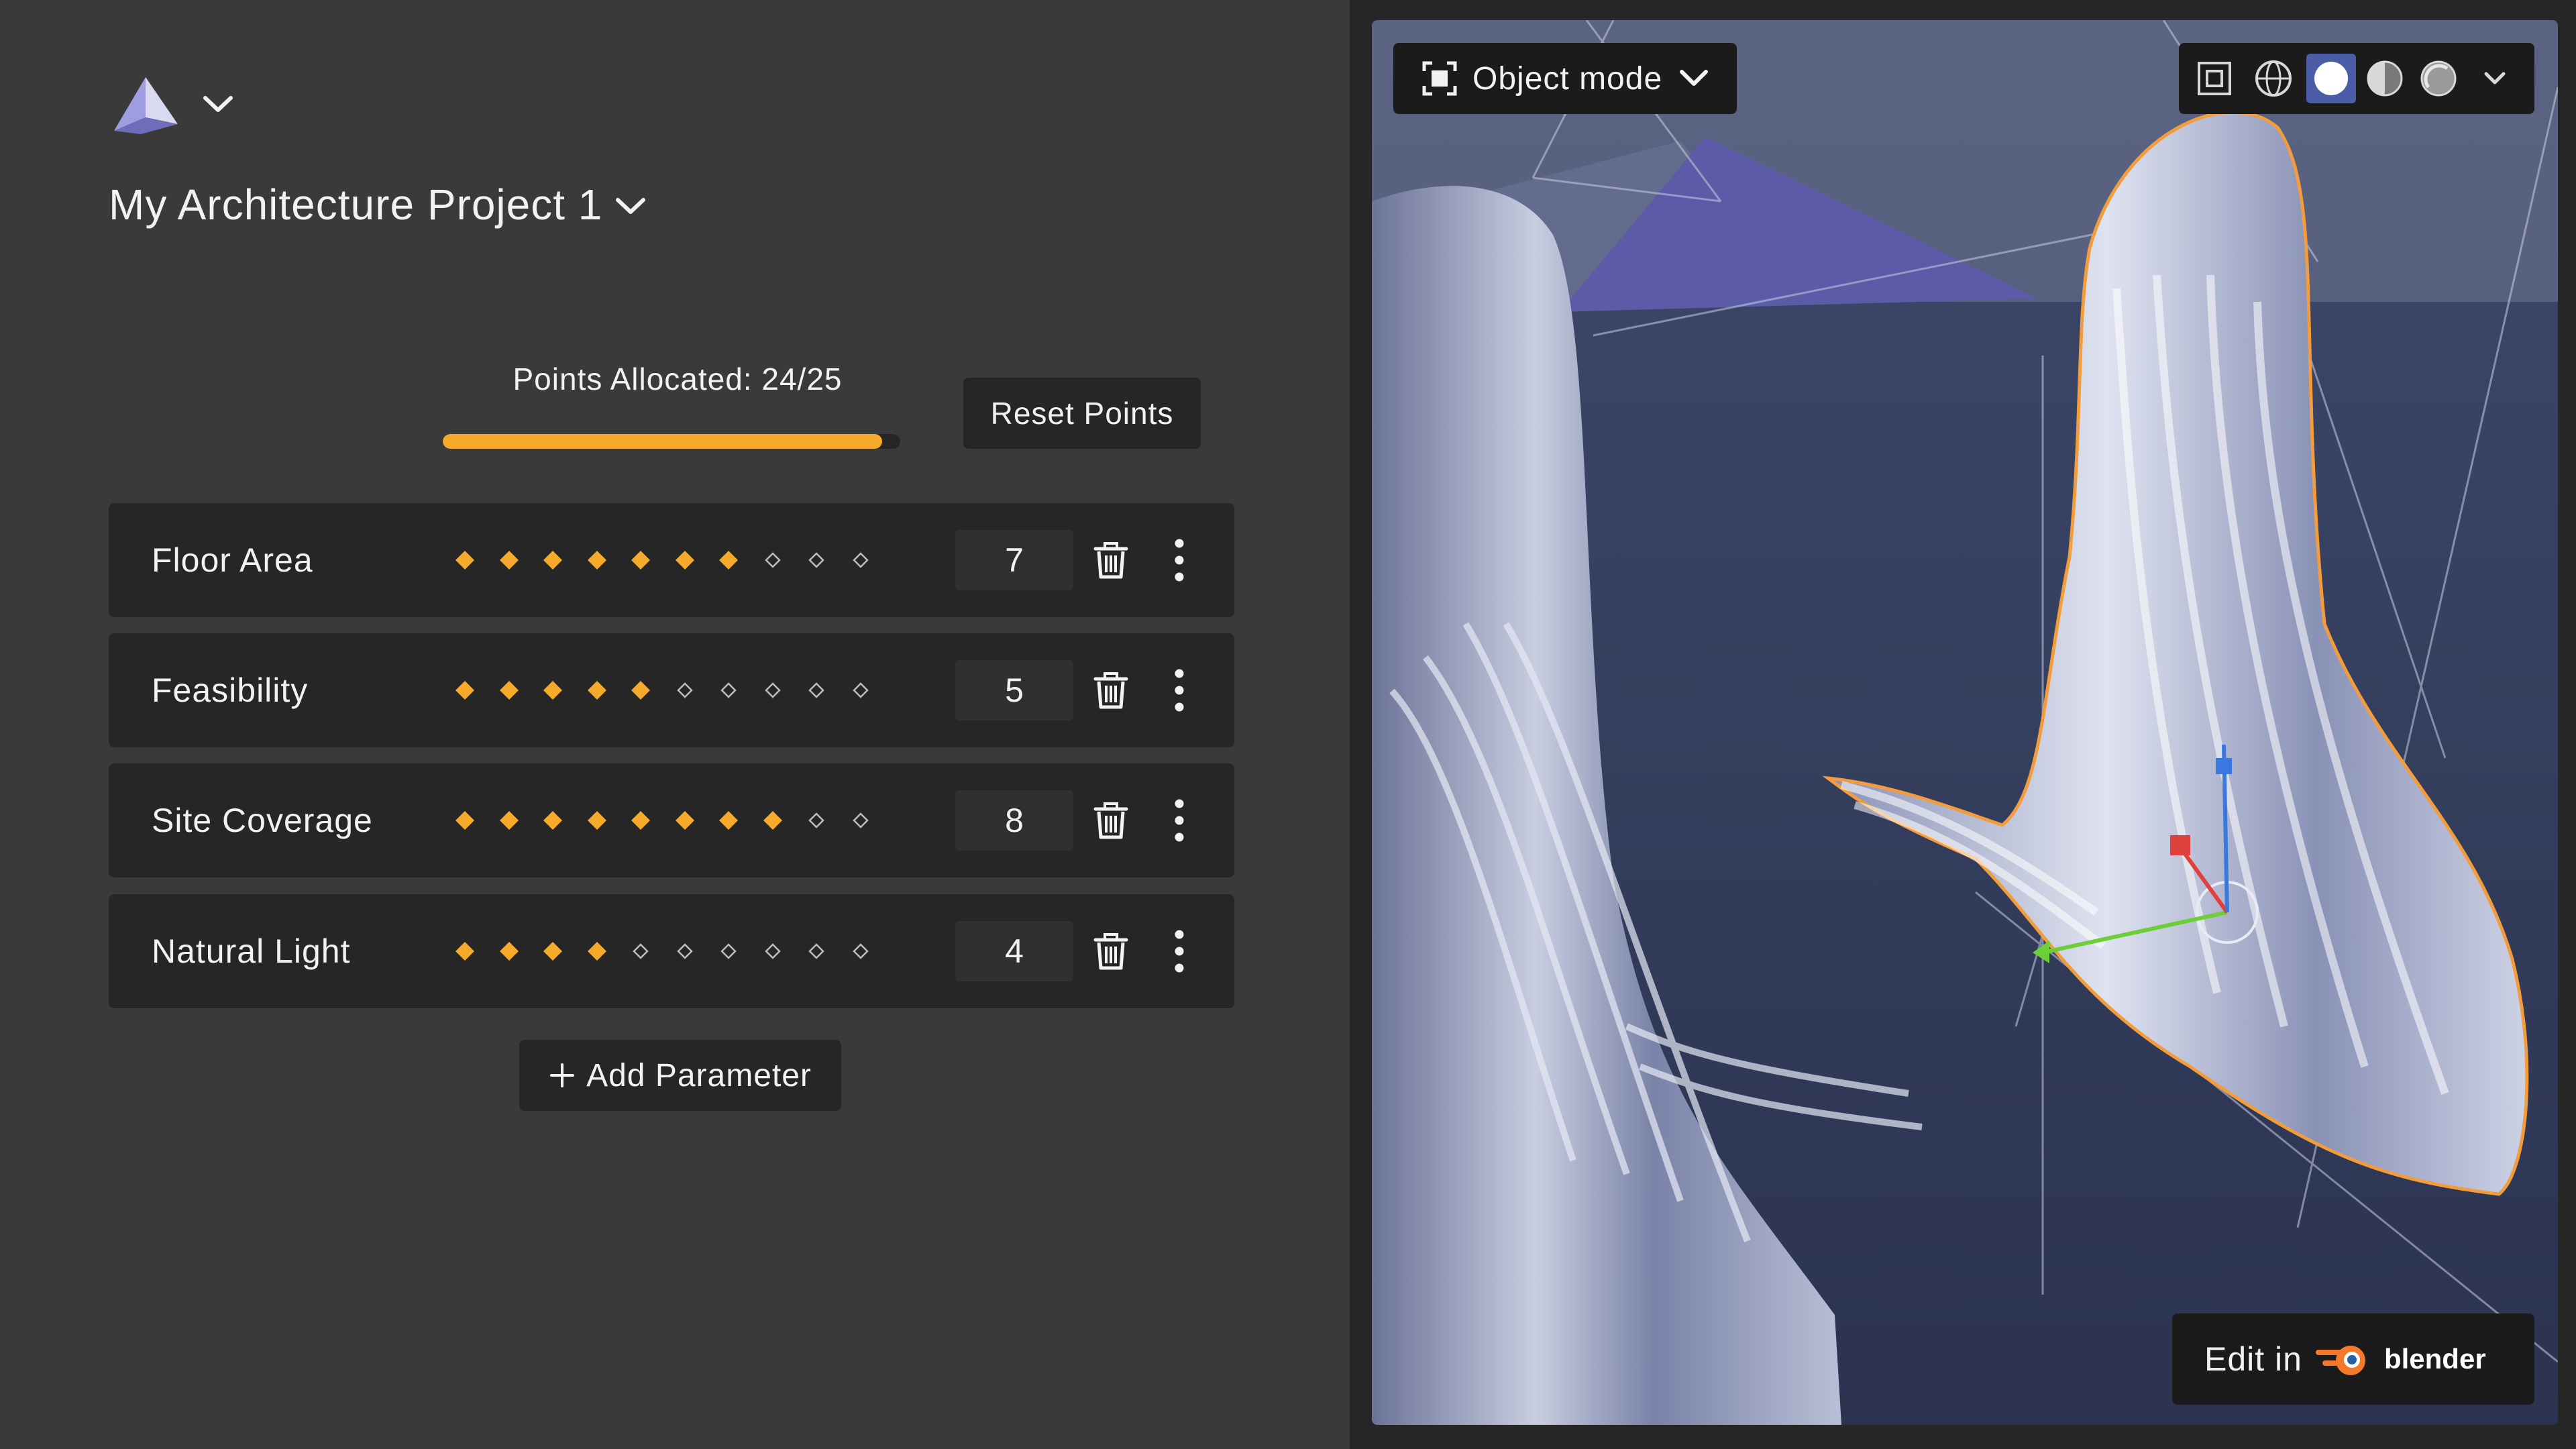 The width and height of the screenshot is (2576, 1449). What do you see at coordinates (2273, 78) in the screenshot?
I see `wireframe-icon` at bounding box center [2273, 78].